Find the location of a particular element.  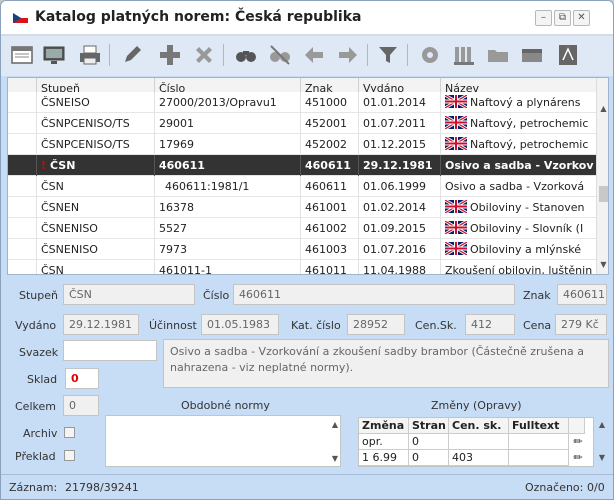

vydano-field: 29.12.1981 is located at coordinates (101, 324).